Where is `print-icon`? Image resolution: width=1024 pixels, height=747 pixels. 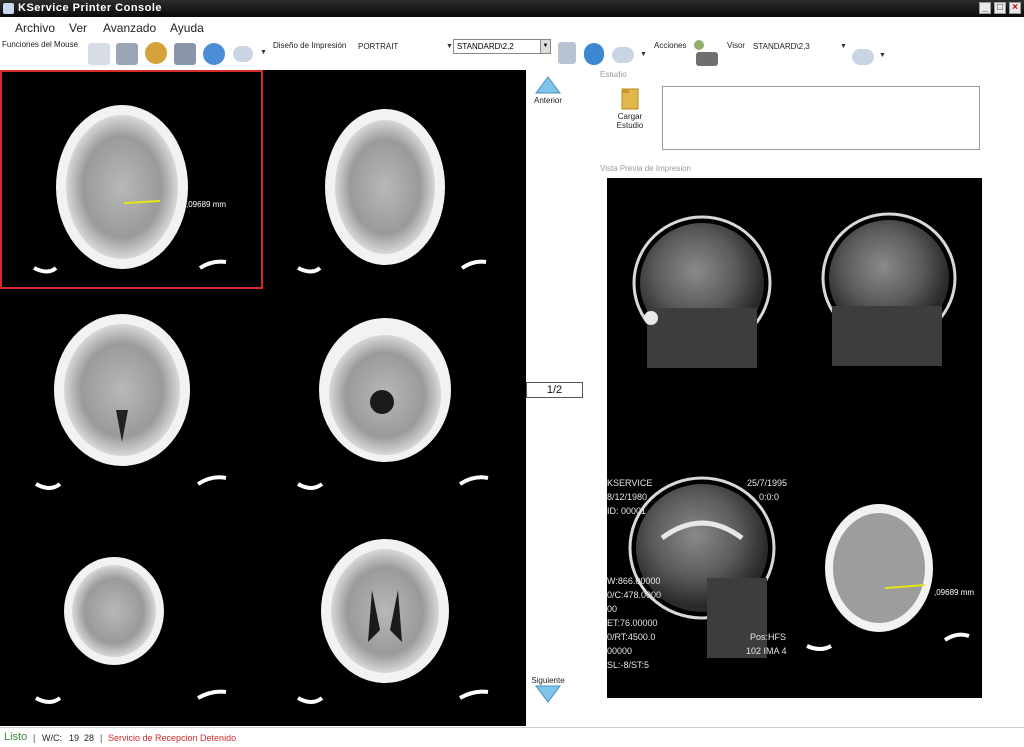
print-icon is located at coordinates (707, 59).